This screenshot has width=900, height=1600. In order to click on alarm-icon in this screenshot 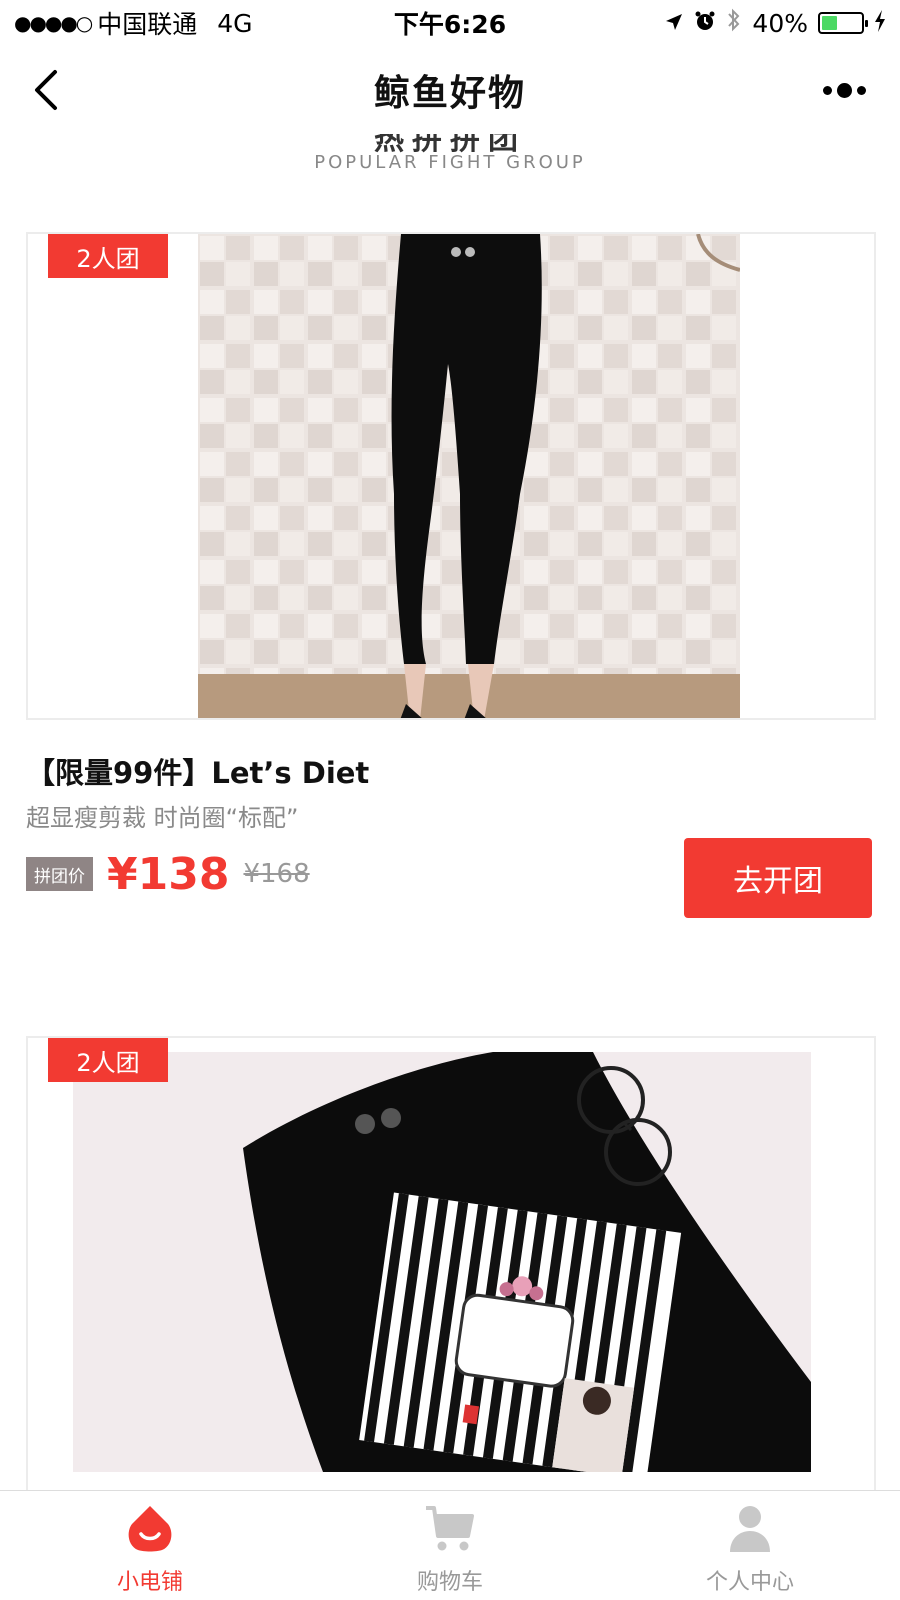, I will do `click(705, 23)`.